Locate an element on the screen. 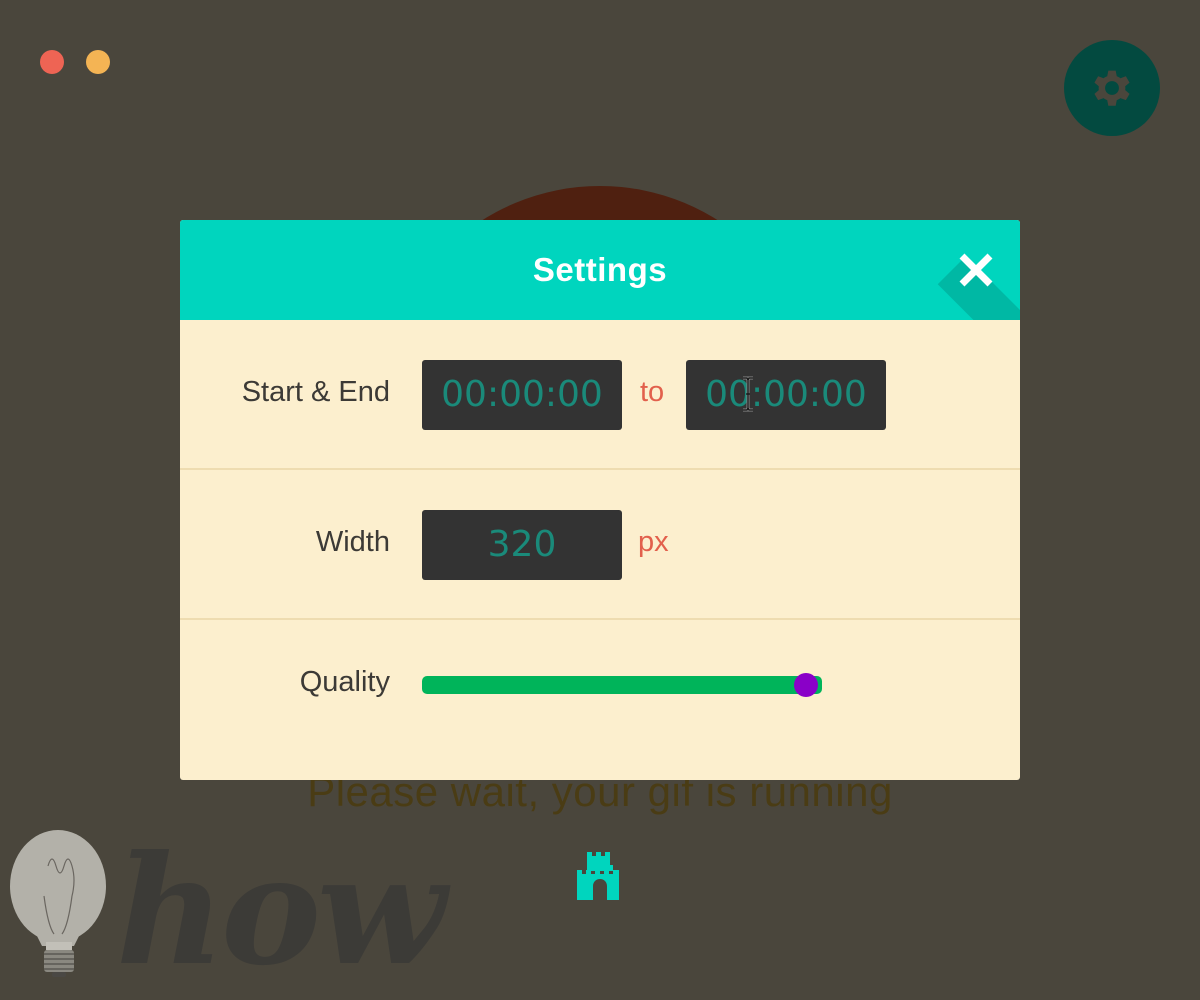 The image size is (1200, 1000). width-label: Width is located at coordinates (352, 542).